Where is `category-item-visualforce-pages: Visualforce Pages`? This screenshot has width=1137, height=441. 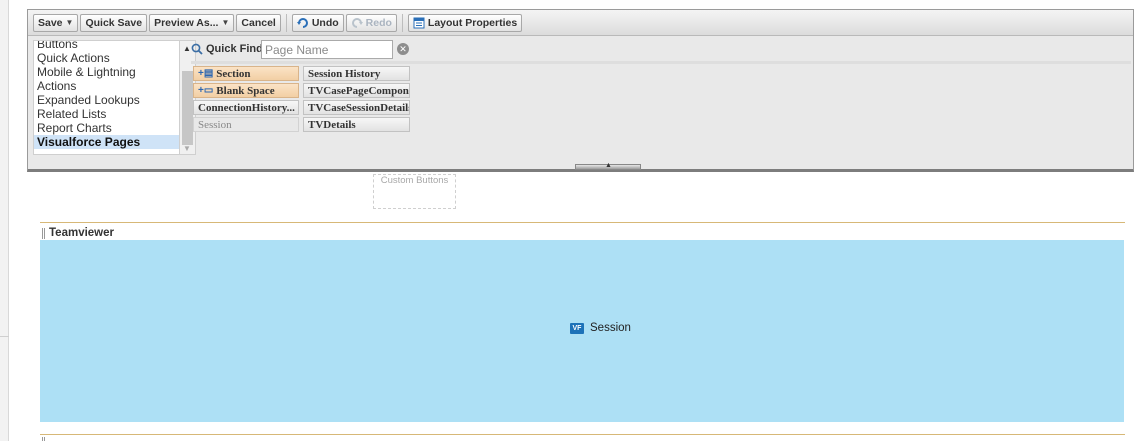
category-item-visualforce-pages: Visualforce Pages is located at coordinates (106, 142).